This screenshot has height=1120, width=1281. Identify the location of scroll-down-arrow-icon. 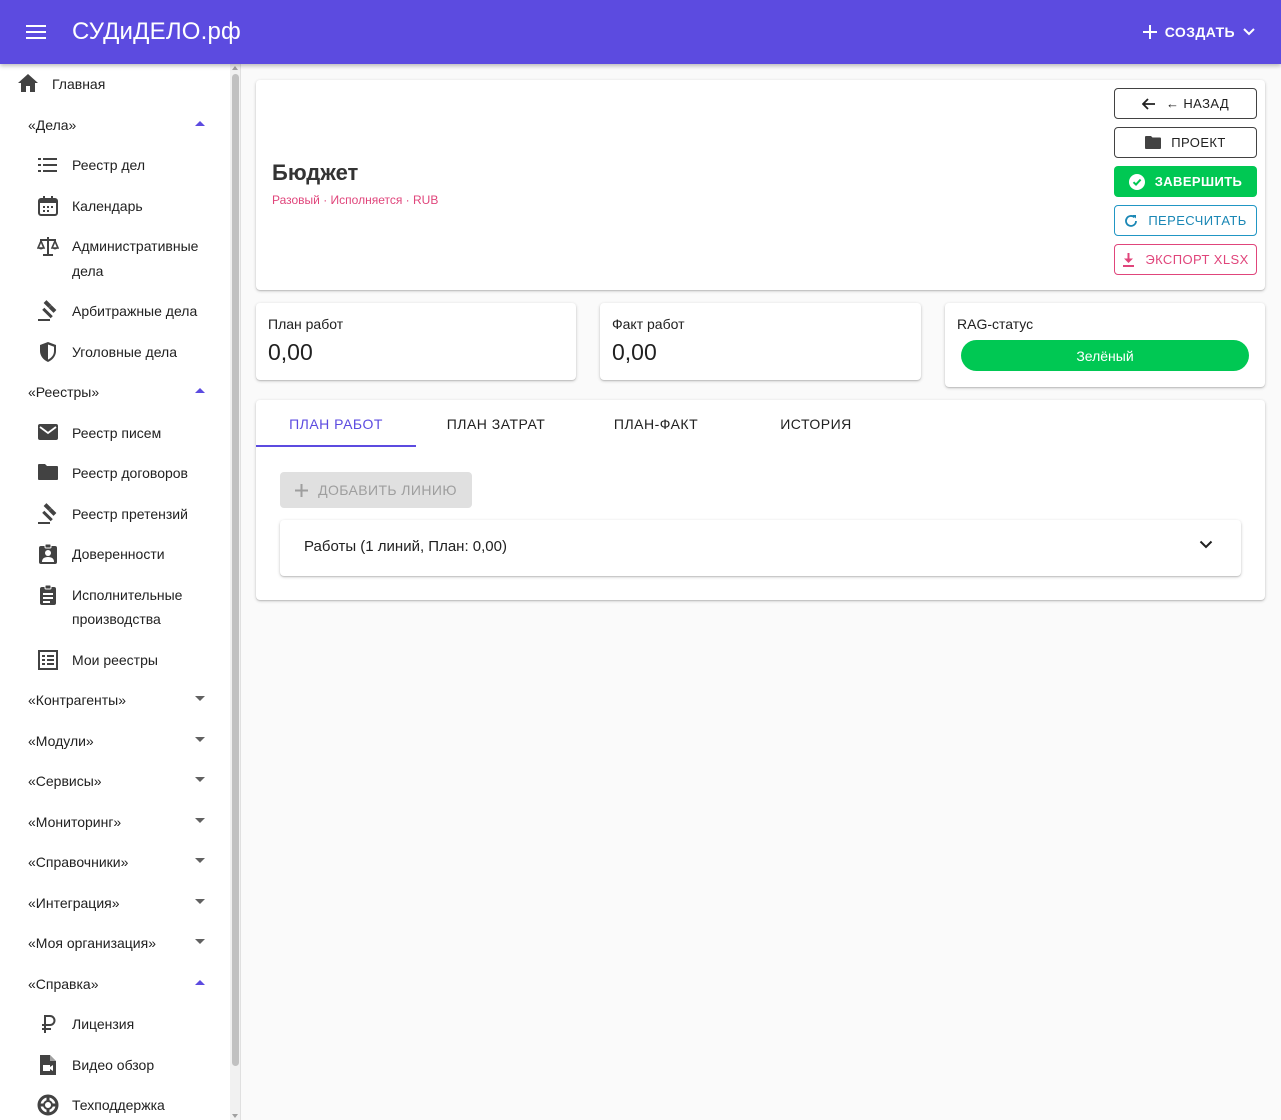
(235, 1116).